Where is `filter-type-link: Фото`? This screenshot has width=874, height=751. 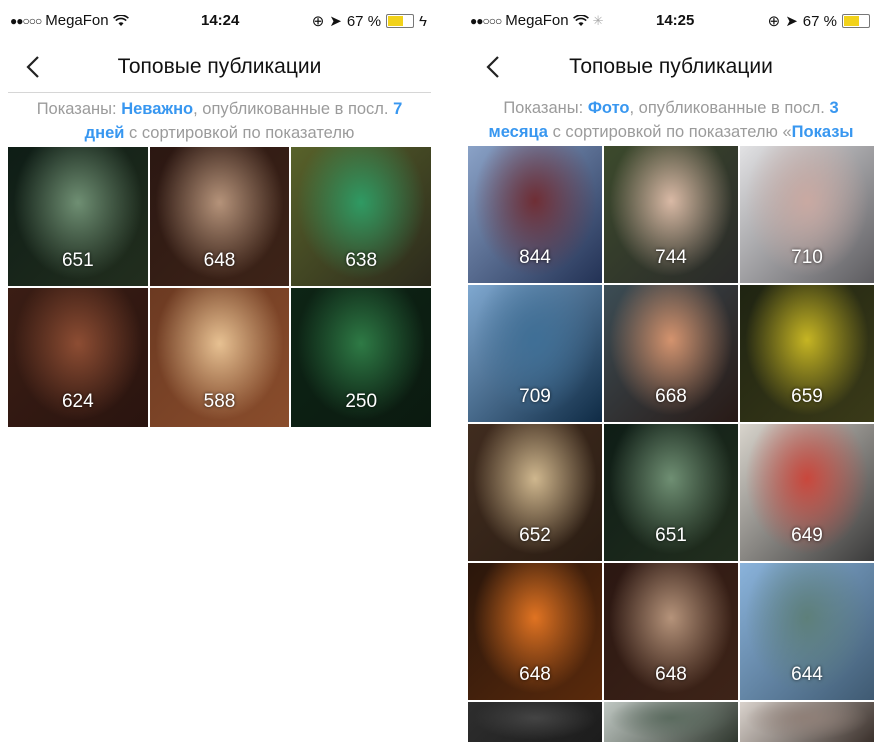 filter-type-link: Фото is located at coordinates (609, 108).